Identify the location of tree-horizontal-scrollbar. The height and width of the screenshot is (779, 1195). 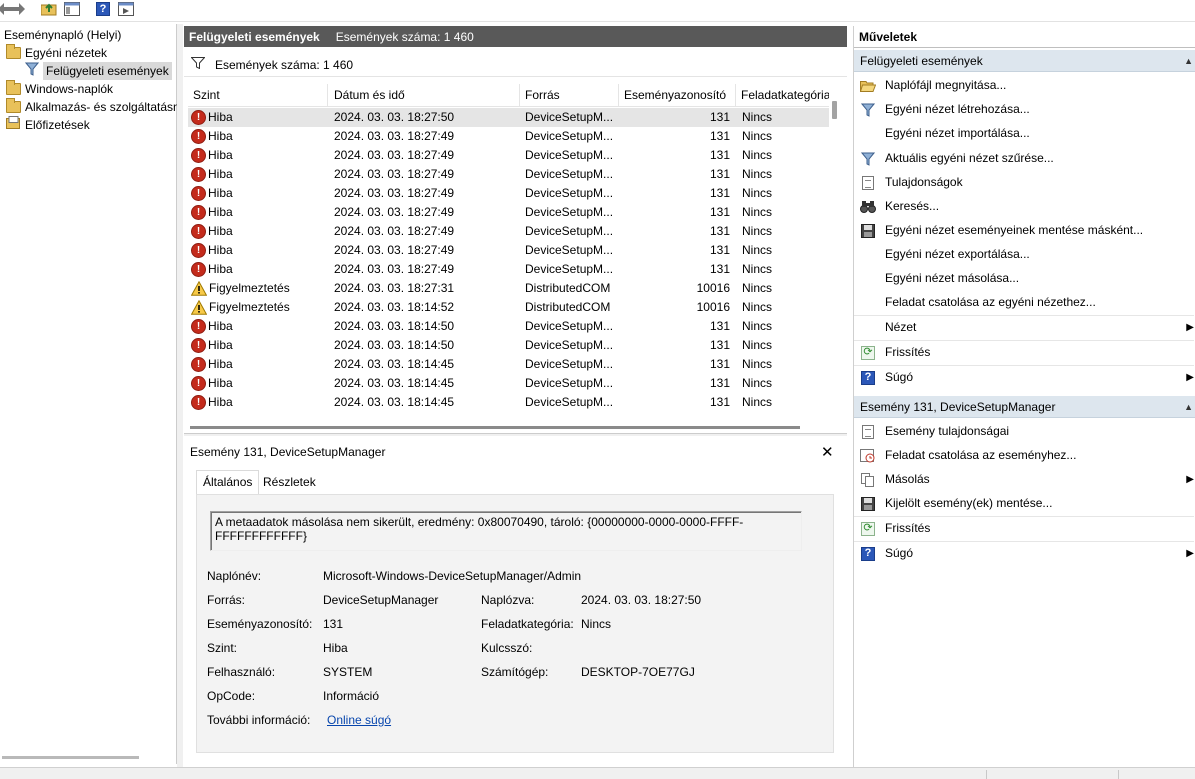
(70, 757).